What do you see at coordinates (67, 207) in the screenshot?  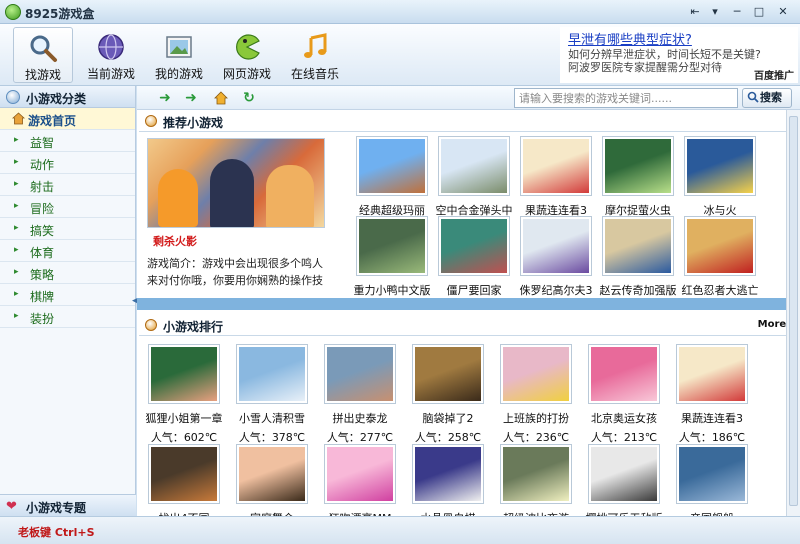 I see `sidebar-item-adventure: ▸ 冒险` at bounding box center [67, 207].